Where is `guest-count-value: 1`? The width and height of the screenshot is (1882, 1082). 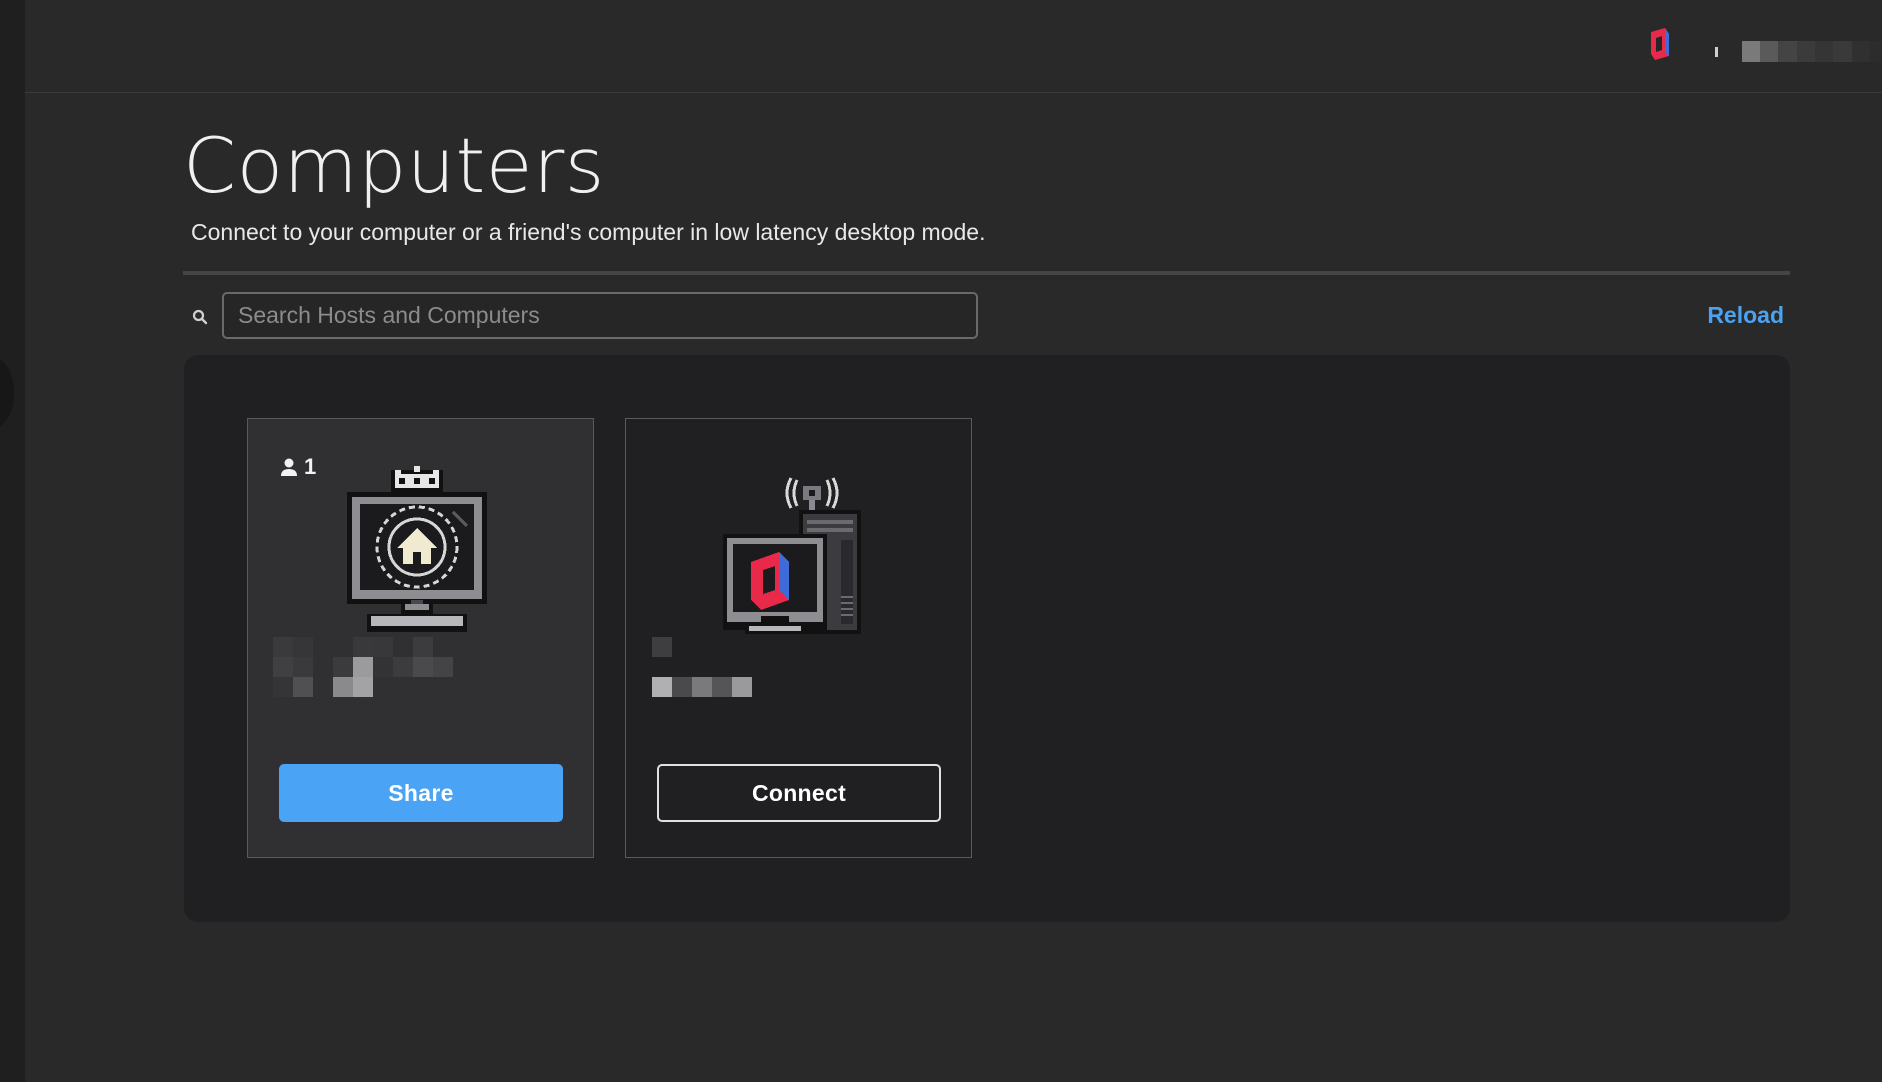 guest-count-value: 1 is located at coordinates (310, 466).